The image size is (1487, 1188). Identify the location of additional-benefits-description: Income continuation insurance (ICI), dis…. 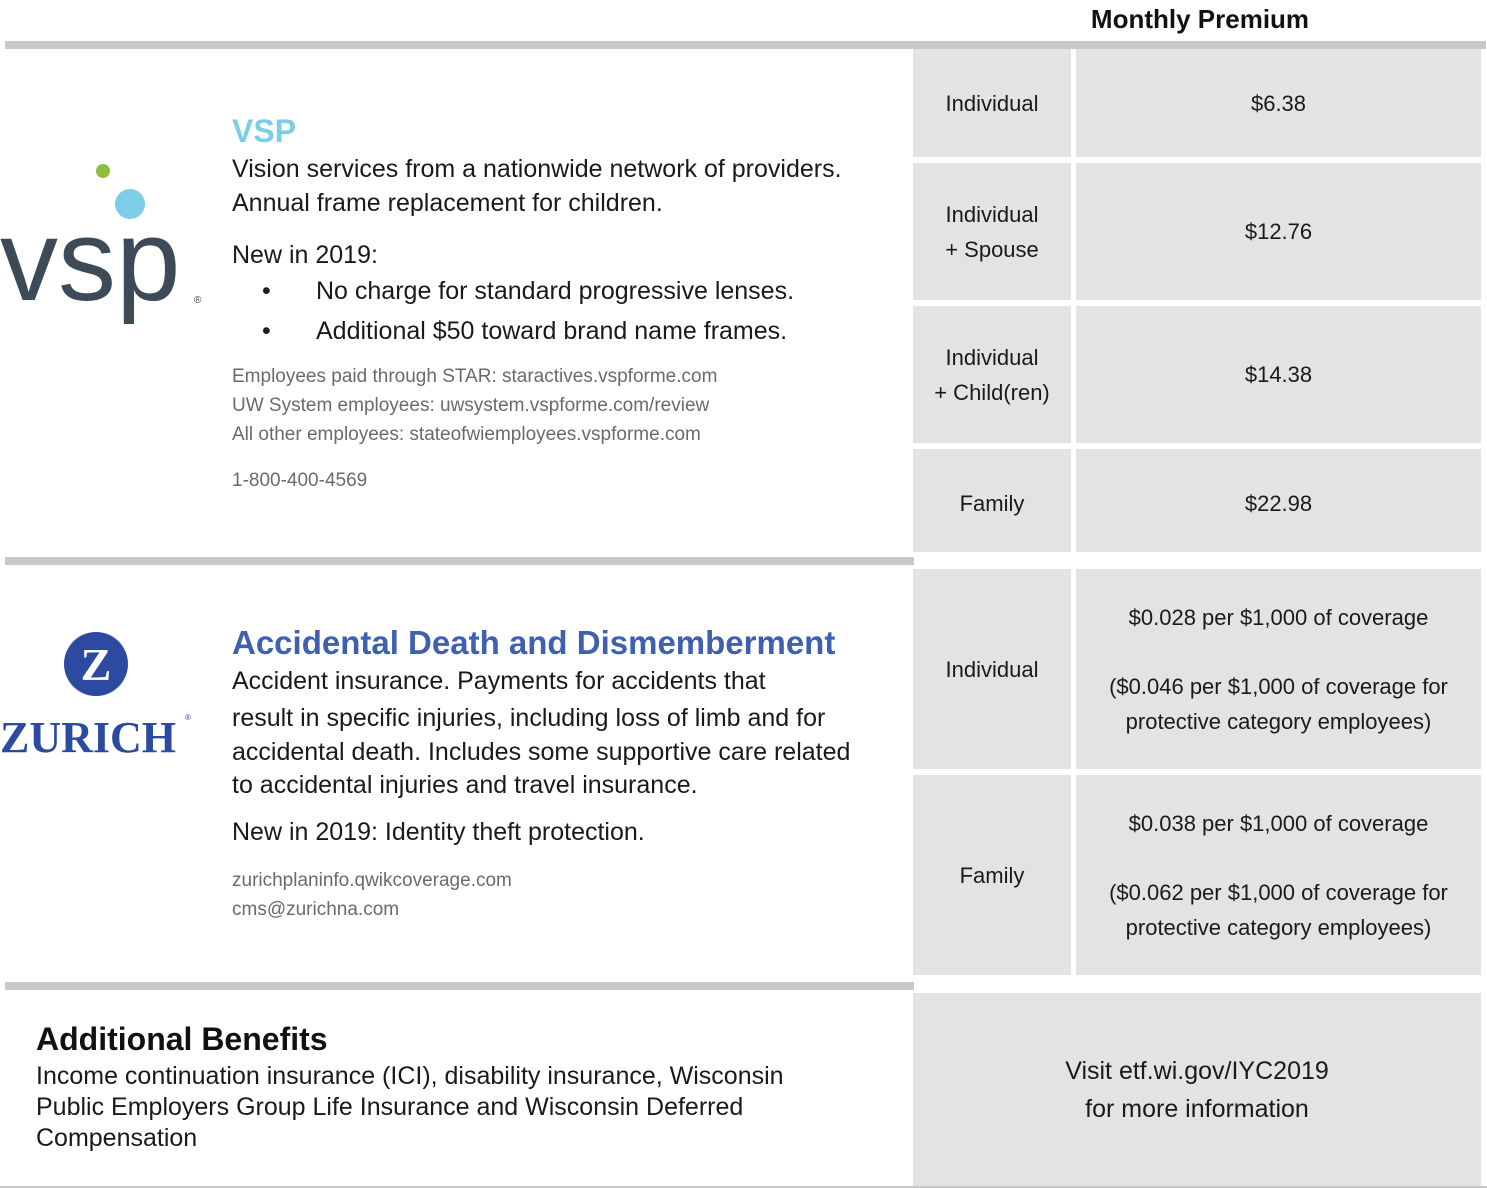
(410, 1107).